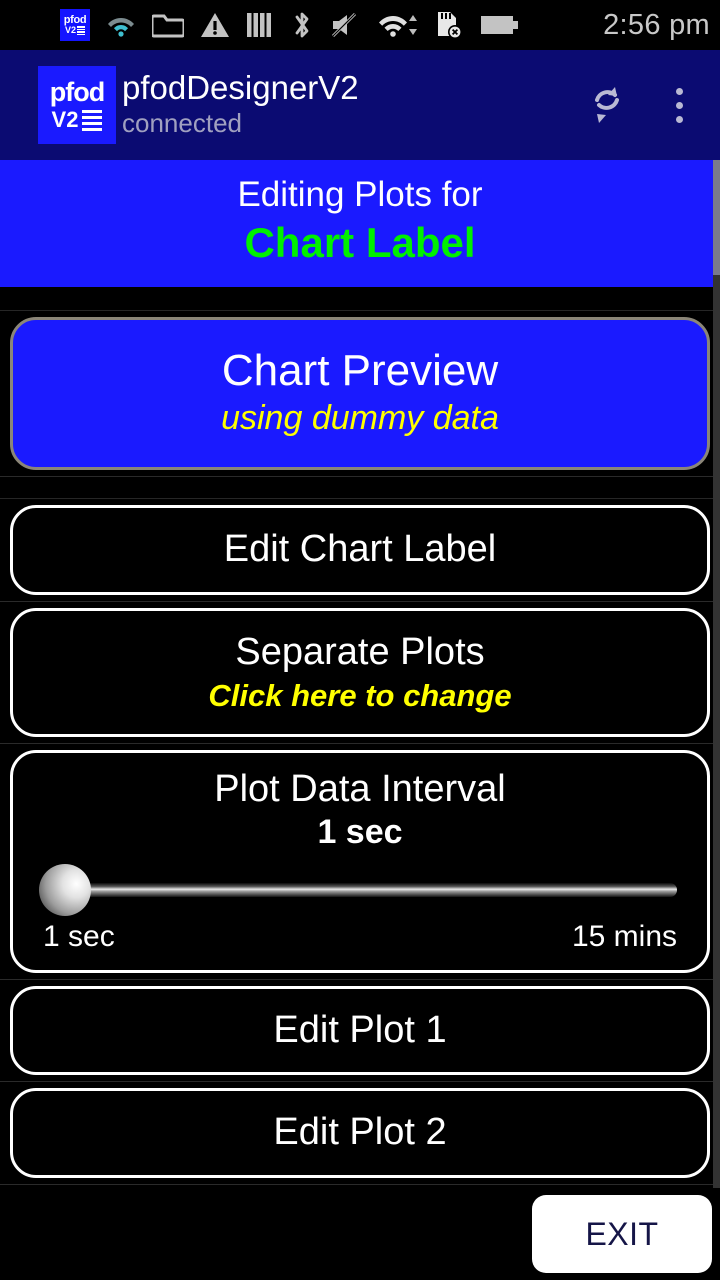  Describe the element at coordinates (168, 25) in the screenshot. I see `folder-icon` at that location.